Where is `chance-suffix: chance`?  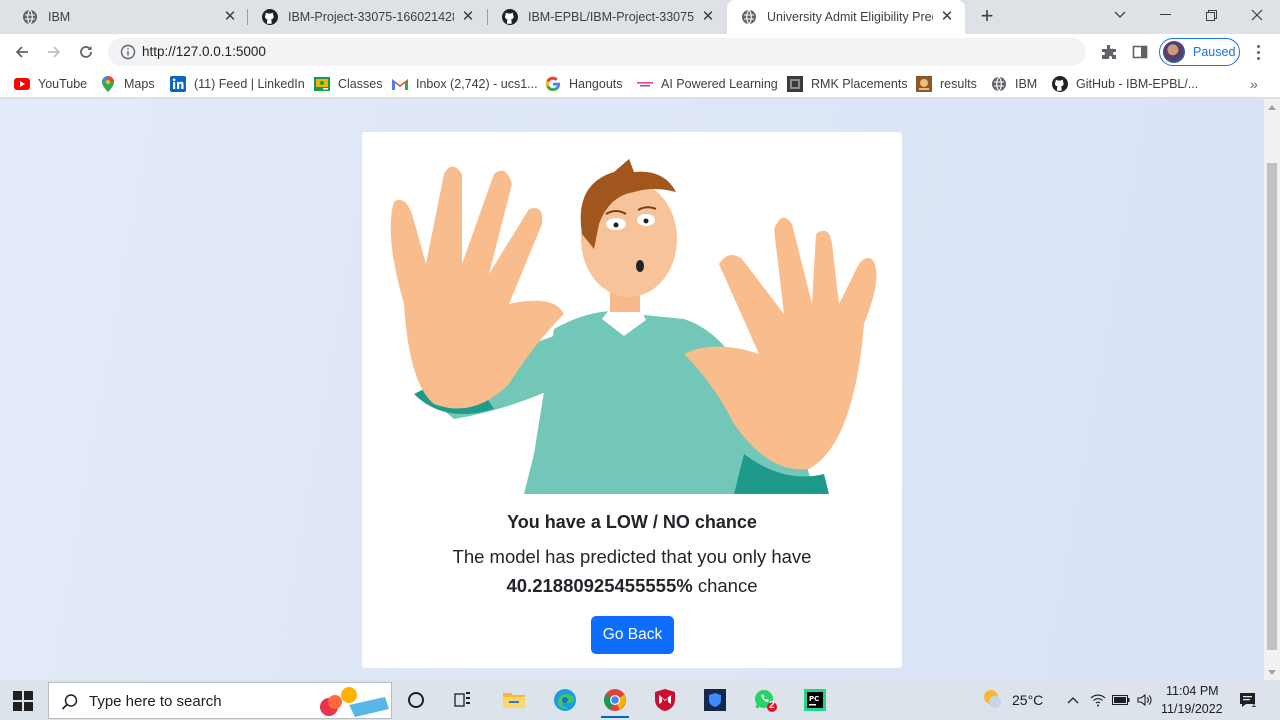 chance-suffix: chance is located at coordinates (725, 585).